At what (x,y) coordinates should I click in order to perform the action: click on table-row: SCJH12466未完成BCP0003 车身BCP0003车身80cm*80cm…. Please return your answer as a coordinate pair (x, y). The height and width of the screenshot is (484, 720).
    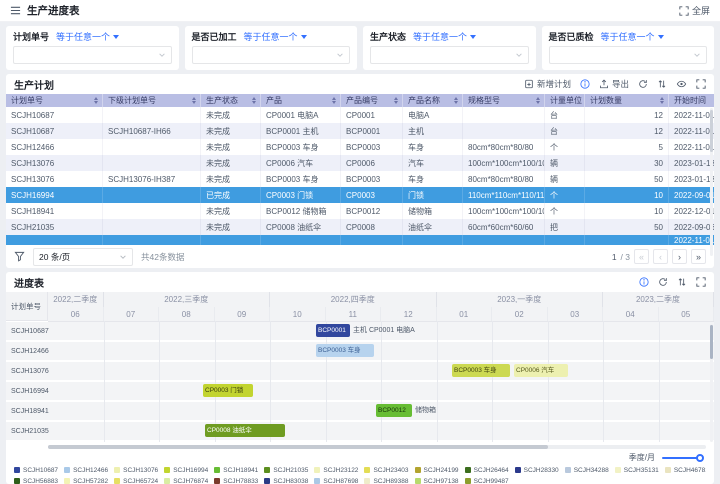
    Looking at the image, I should click on (360, 147).